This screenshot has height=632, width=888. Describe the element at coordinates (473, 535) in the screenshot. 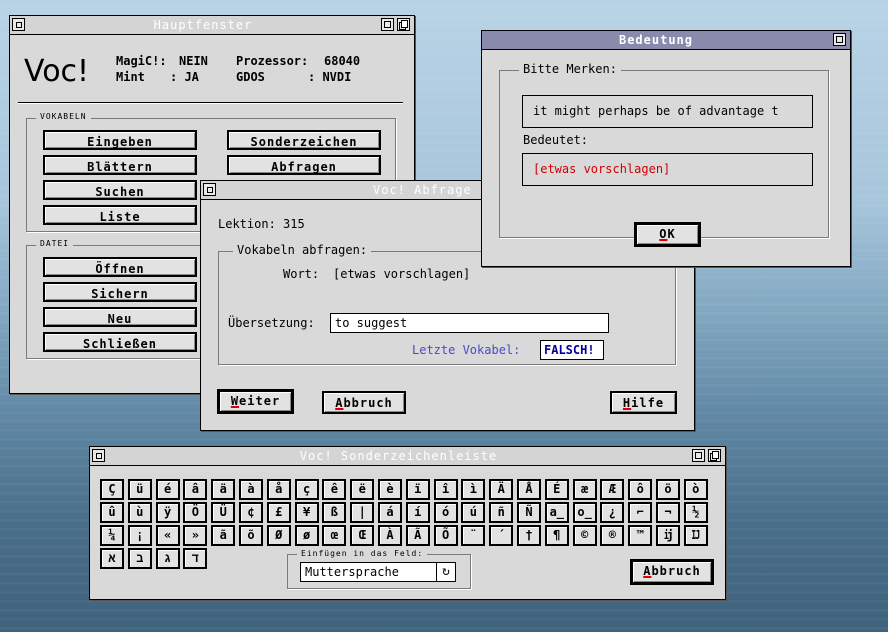

I see `special-char-key: ¨` at that location.